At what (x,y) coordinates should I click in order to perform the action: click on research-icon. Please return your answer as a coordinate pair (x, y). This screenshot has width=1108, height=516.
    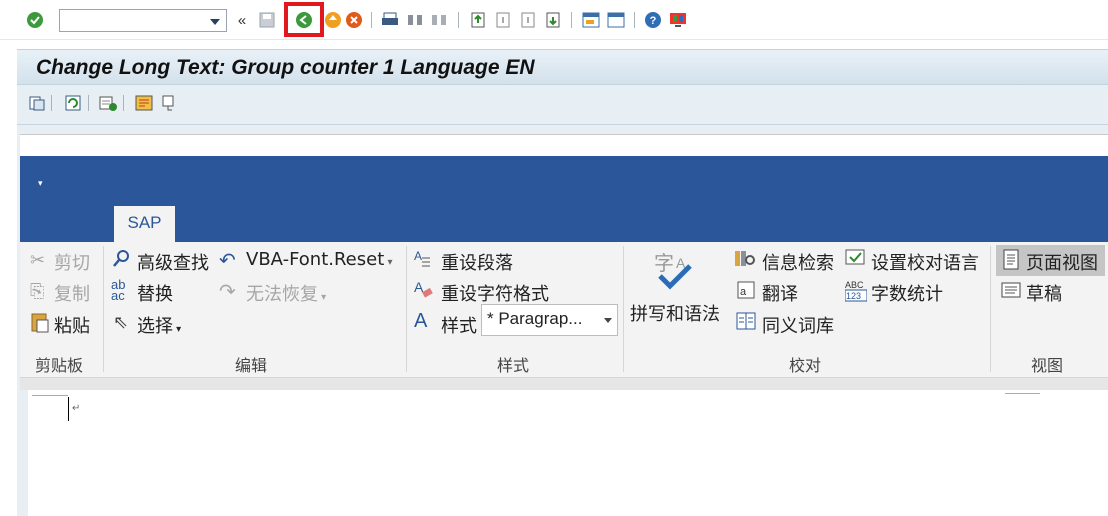
    Looking at the image, I should click on (745, 261).